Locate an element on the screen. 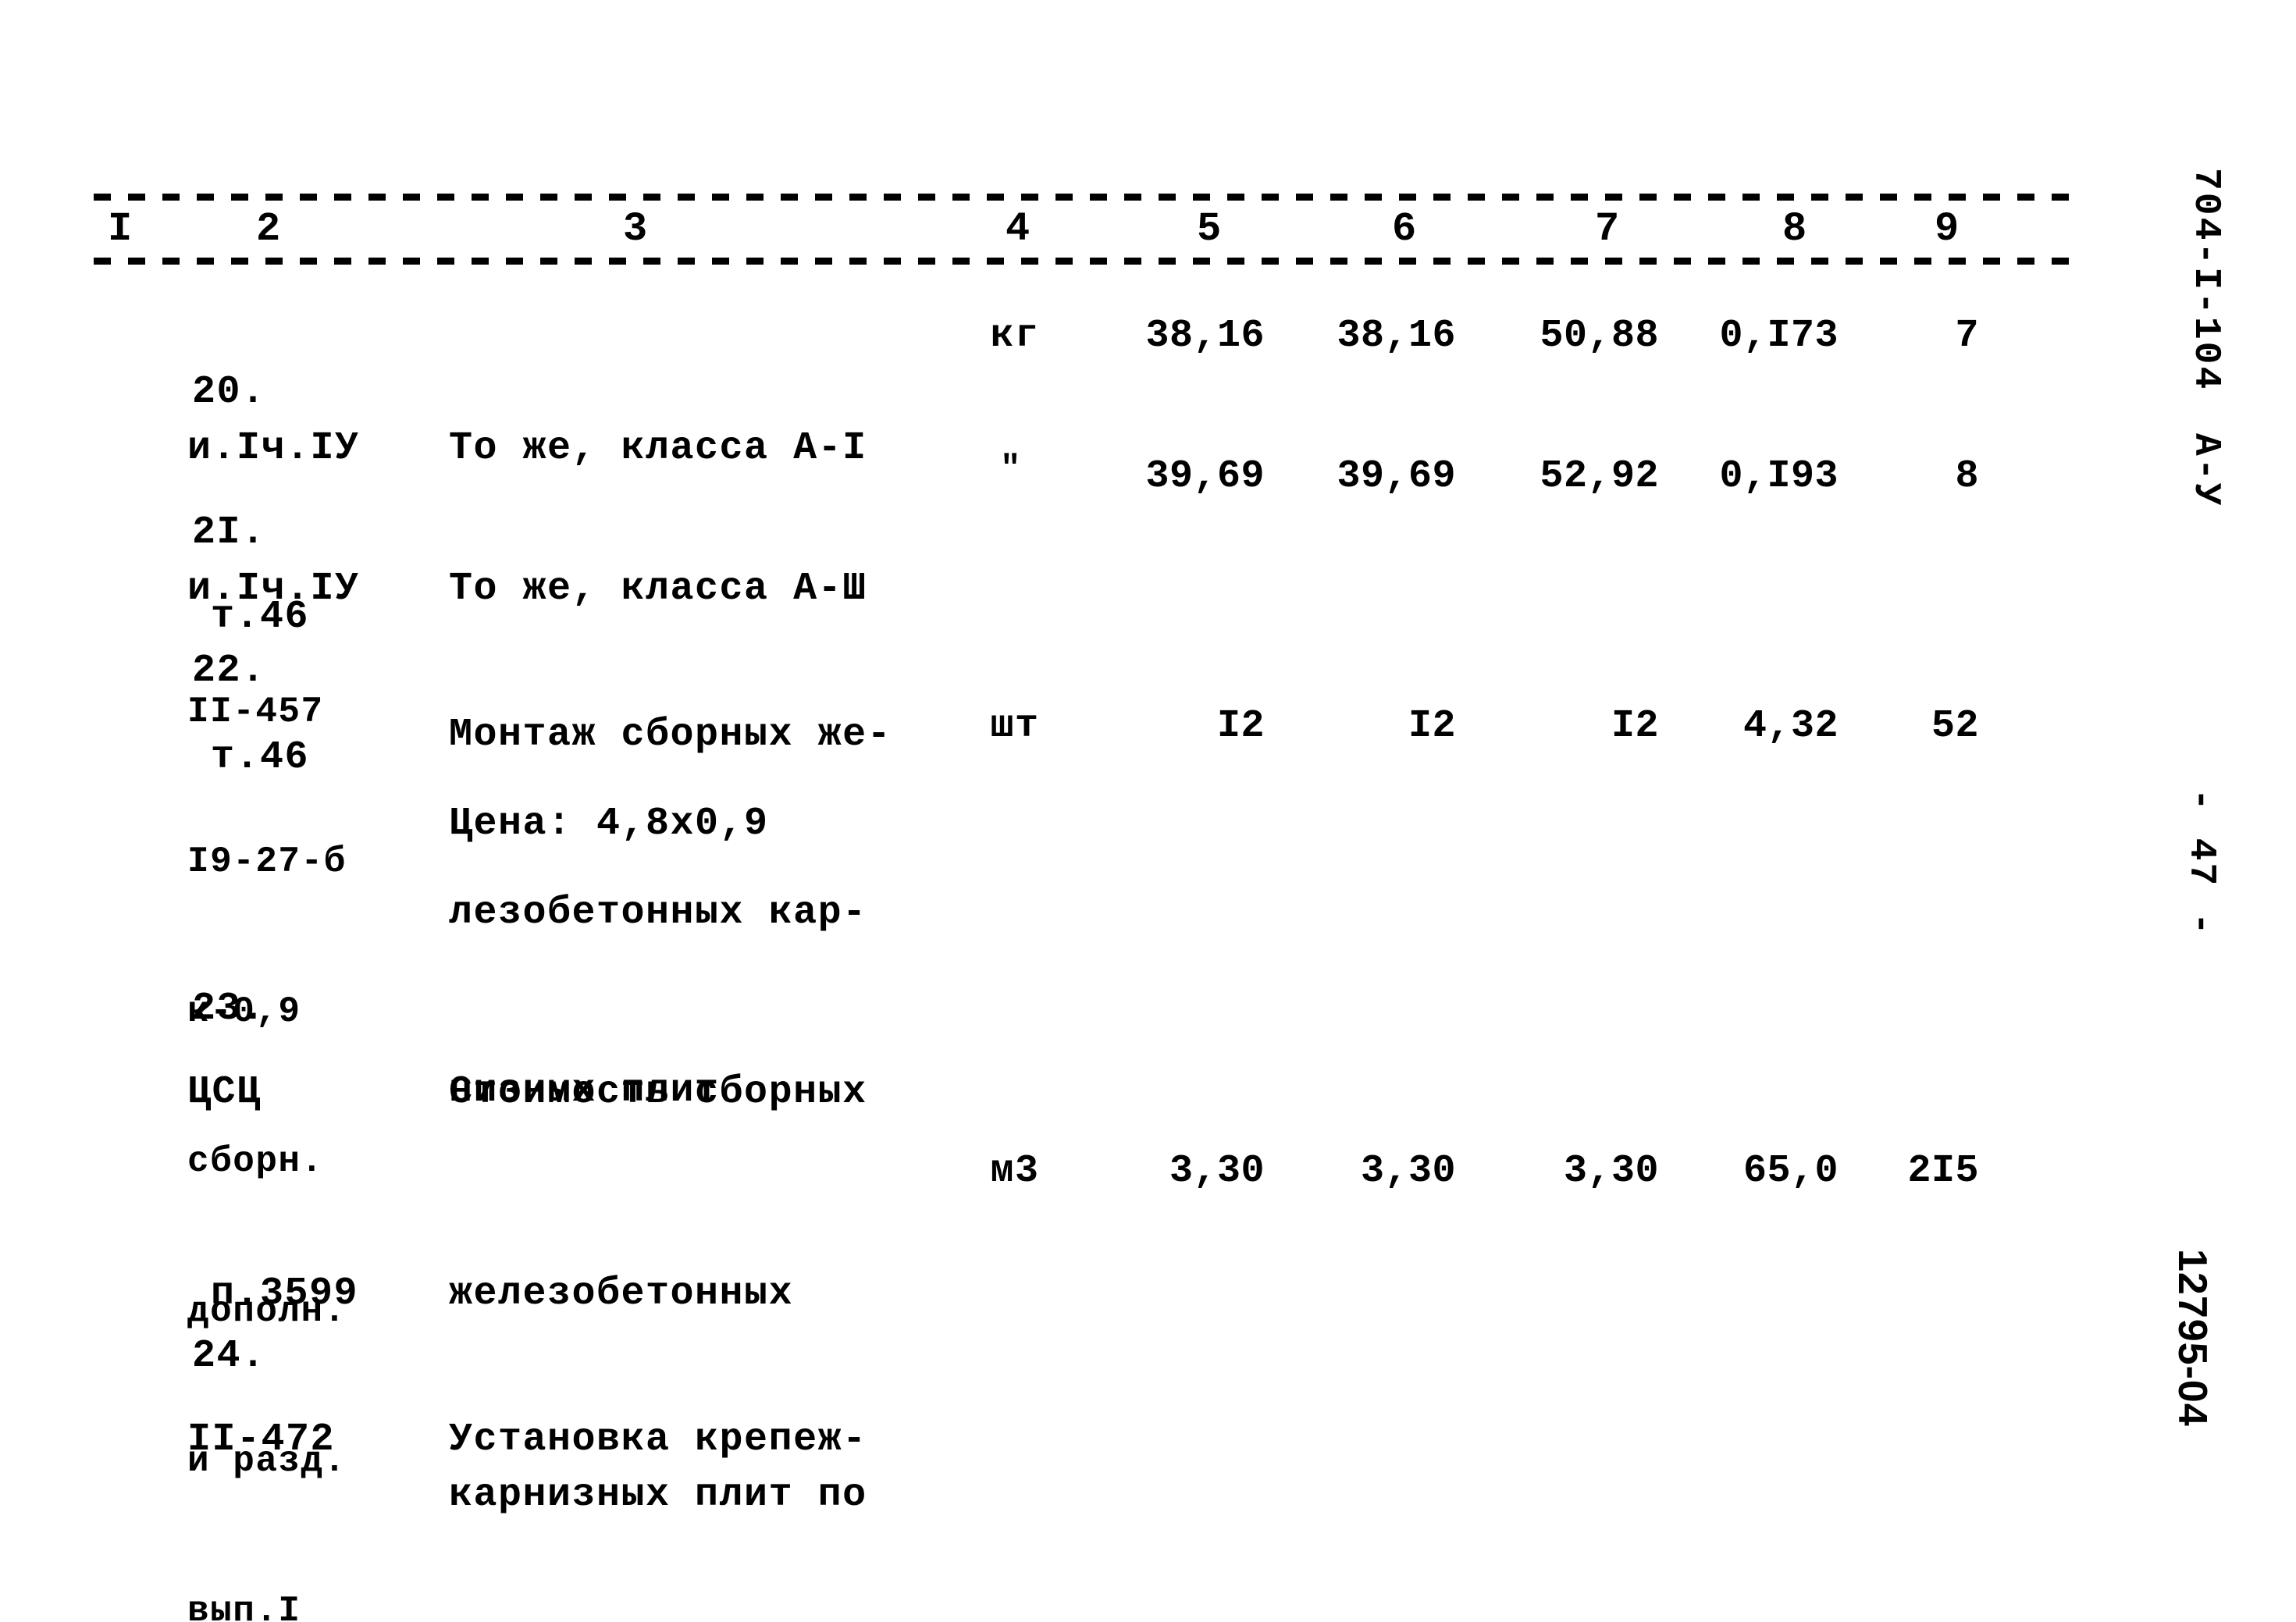 This screenshot has height=1622, width=2296. row-description-line: Стоимость сборных is located at coordinates (658, 1092).